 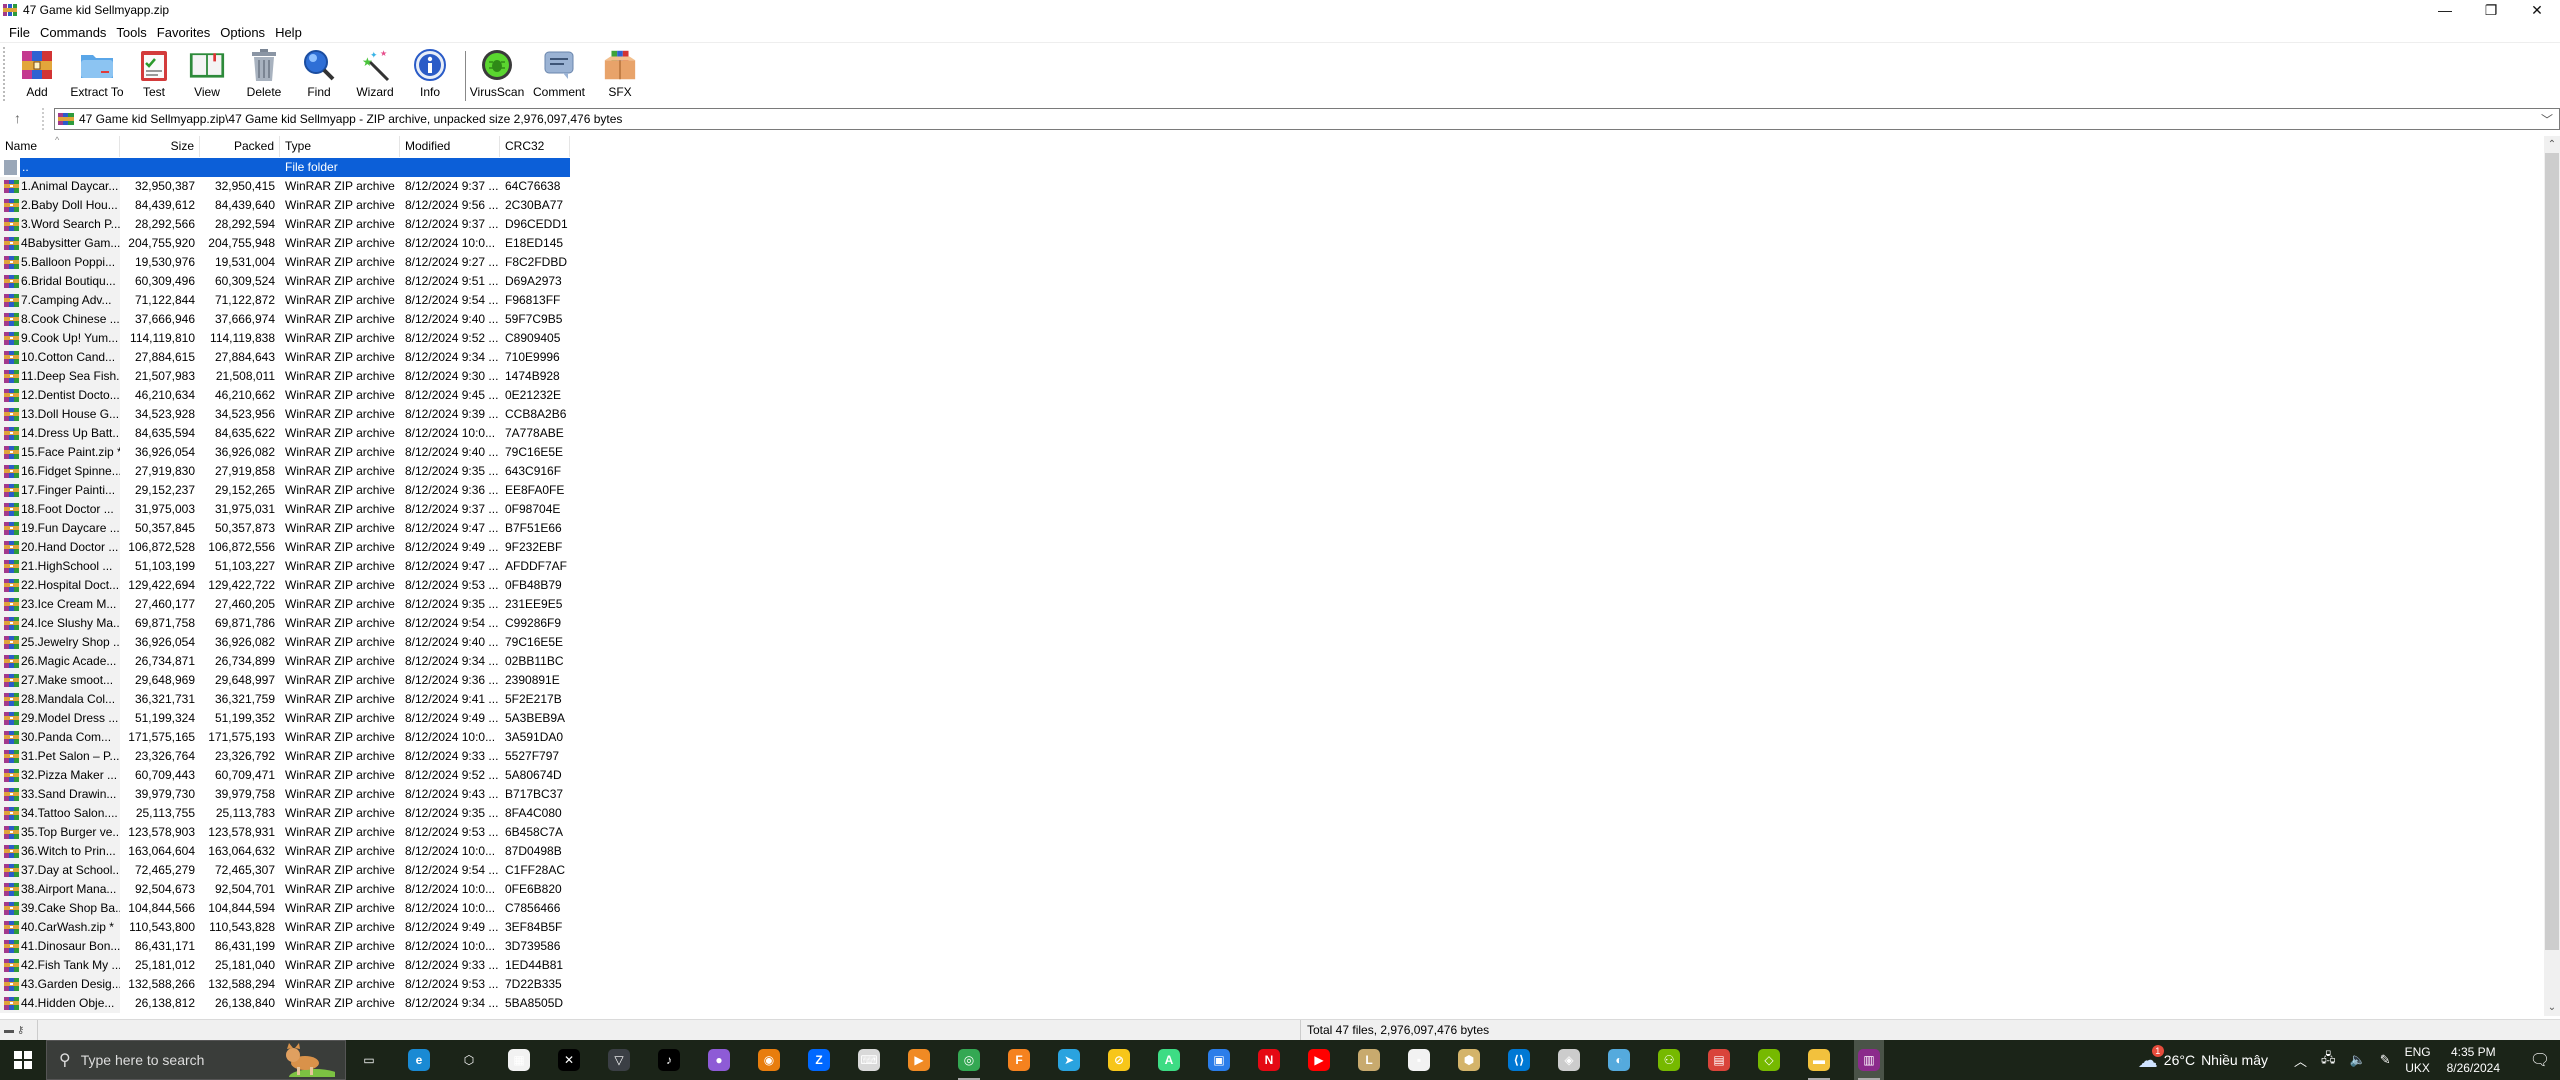 I want to click on pen-icon: ✎, so click(x=2385, y=1060).